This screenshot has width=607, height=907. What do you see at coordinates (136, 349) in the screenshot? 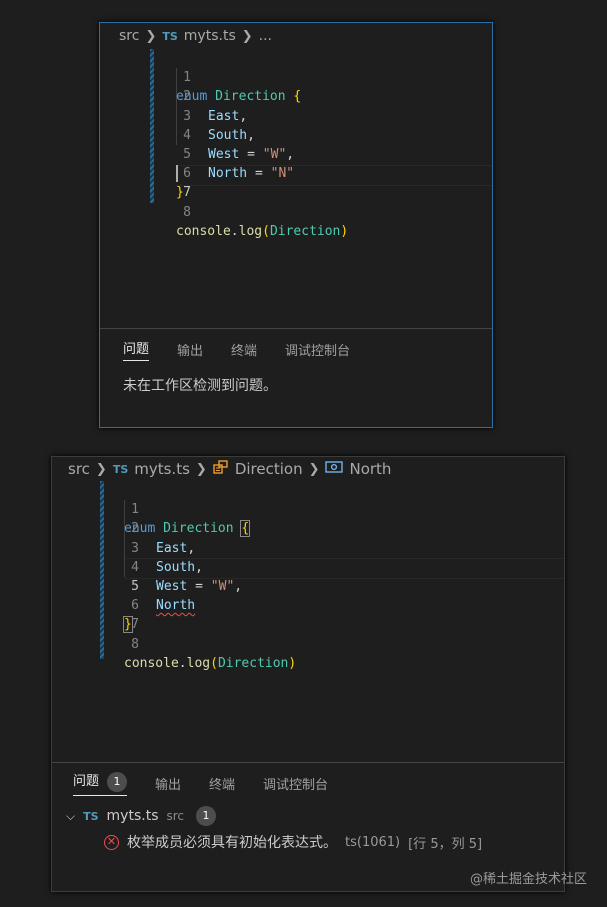
I see `tab-problems: 问题` at bounding box center [136, 349].